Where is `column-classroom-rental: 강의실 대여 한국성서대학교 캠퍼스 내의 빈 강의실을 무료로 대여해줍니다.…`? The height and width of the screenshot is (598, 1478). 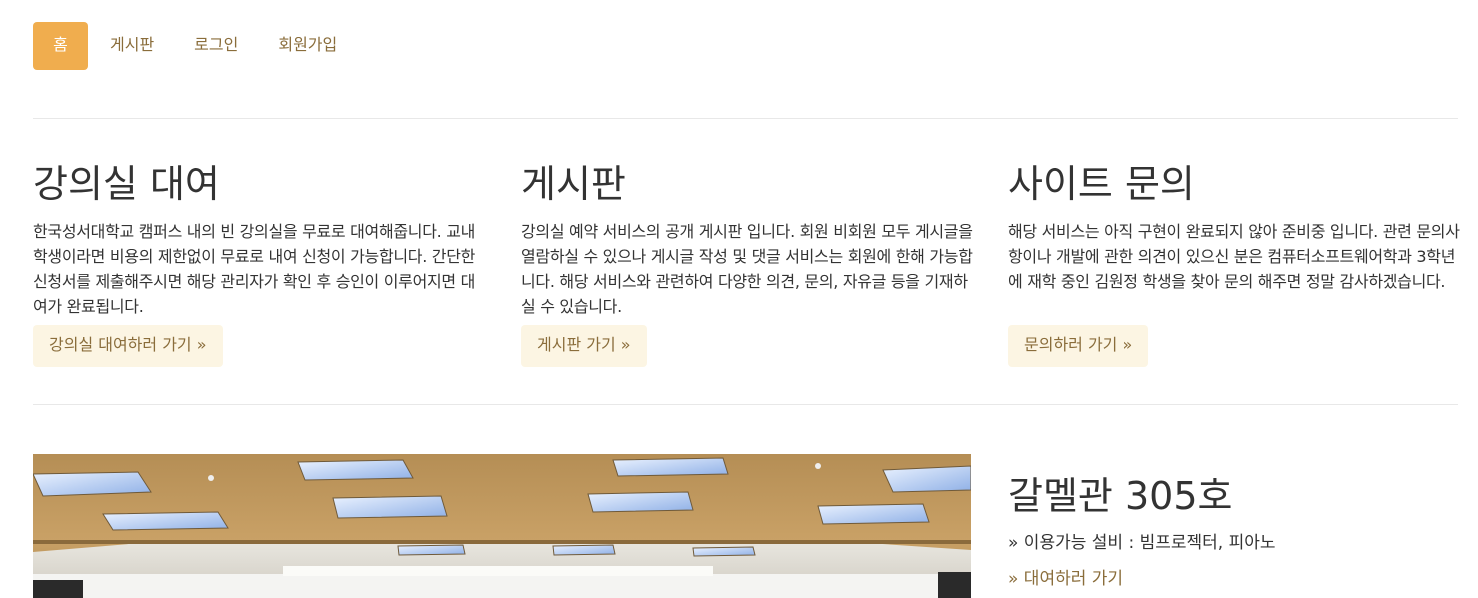
column-classroom-rental: 강의실 대여 한국성서대학교 캠퍼스 내의 빈 강의실을 무료로 대여해줍니다.… is located at coordinates (260, 261).